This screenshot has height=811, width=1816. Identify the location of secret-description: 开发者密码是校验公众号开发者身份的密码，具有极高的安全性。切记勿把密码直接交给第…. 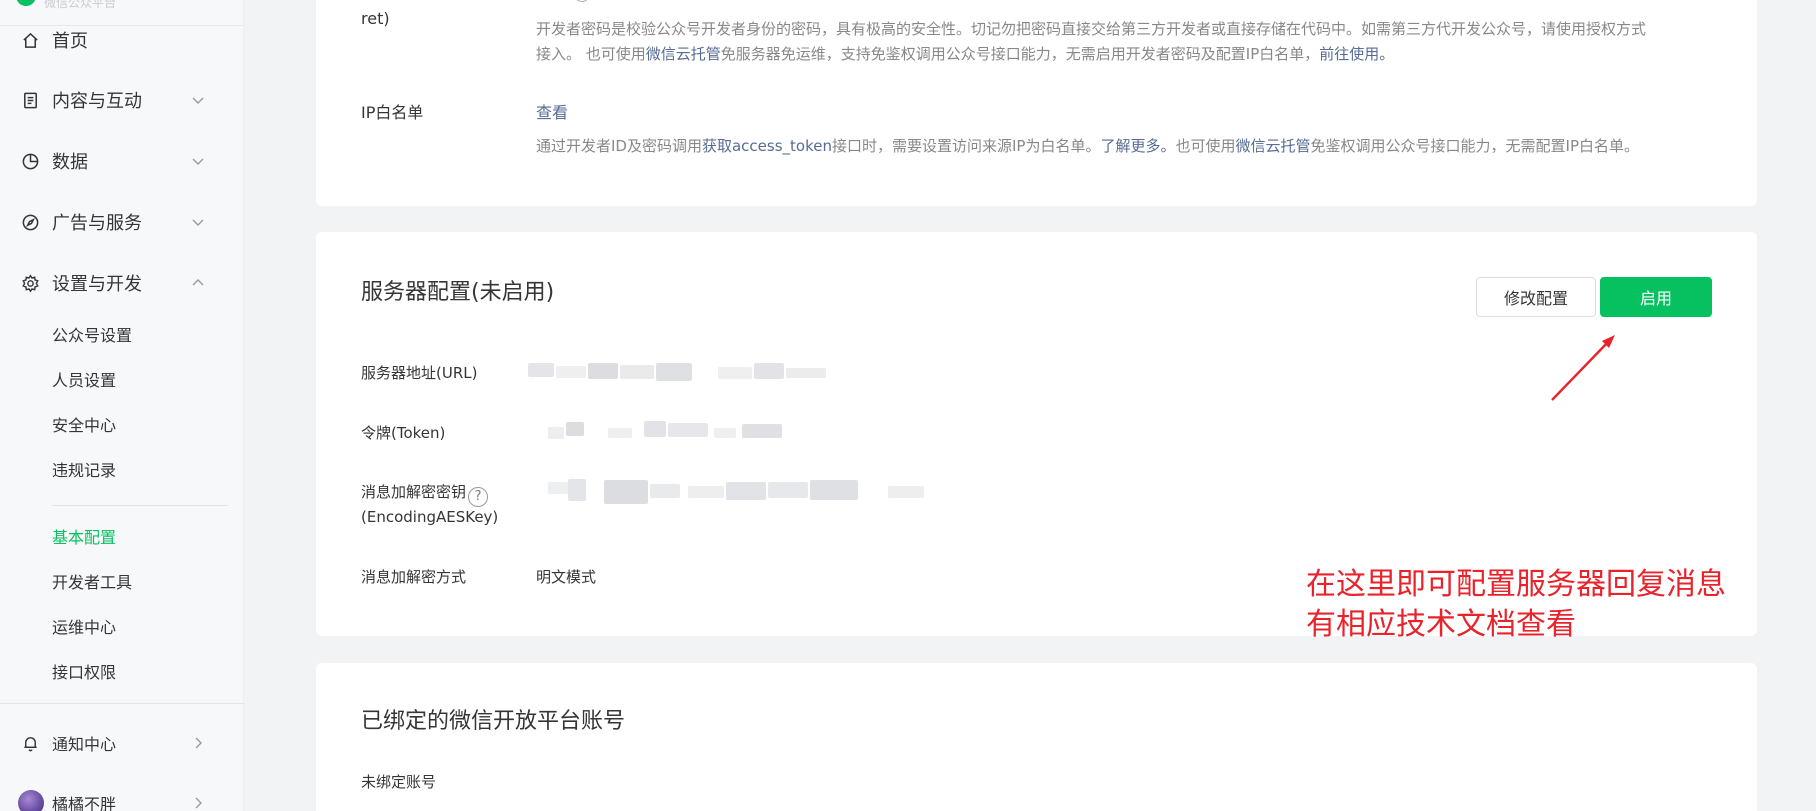
(1091, 29).